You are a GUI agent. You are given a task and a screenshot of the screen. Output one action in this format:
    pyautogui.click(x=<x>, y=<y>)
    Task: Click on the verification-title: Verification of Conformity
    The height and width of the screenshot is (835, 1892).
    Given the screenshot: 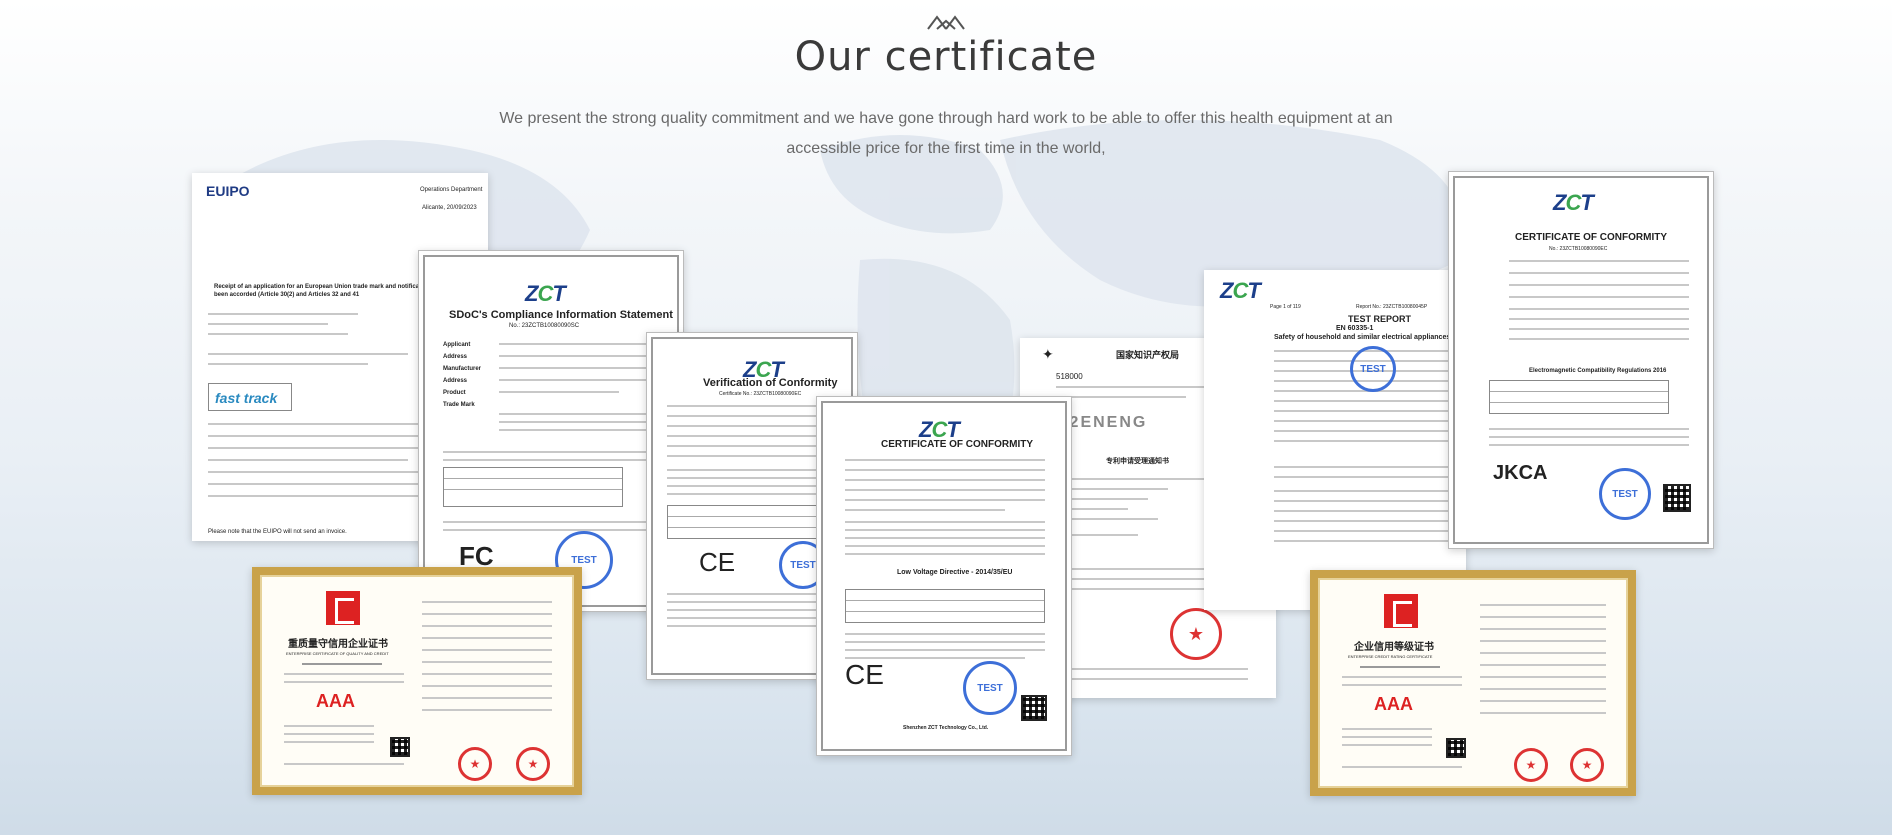 What is the action you would take?
    pyautogui.click(x=770, y=383)
    